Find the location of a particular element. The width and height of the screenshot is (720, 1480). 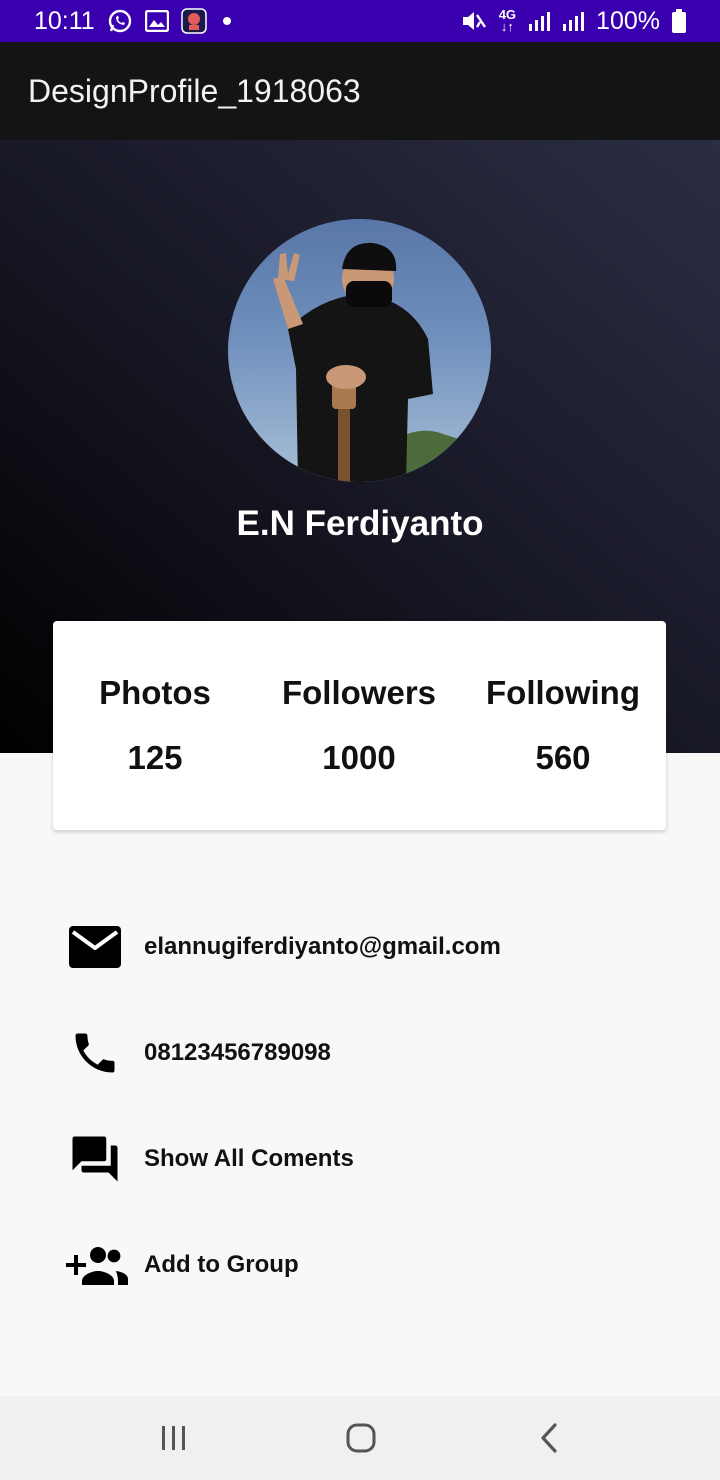

status-right: 4G ↓↑ 100% is located at coordinates (573, 21).